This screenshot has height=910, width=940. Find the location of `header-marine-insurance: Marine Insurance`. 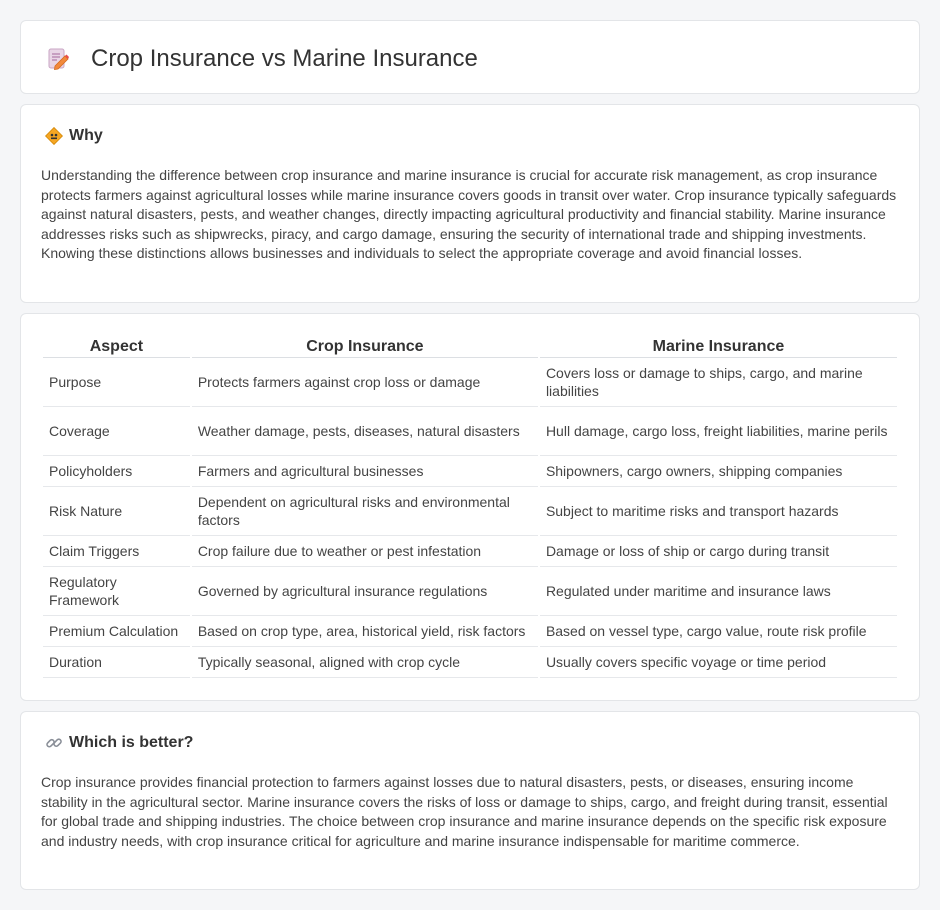

header-marine-insurance: Marine Insurance is located at coordinates (718, 347).